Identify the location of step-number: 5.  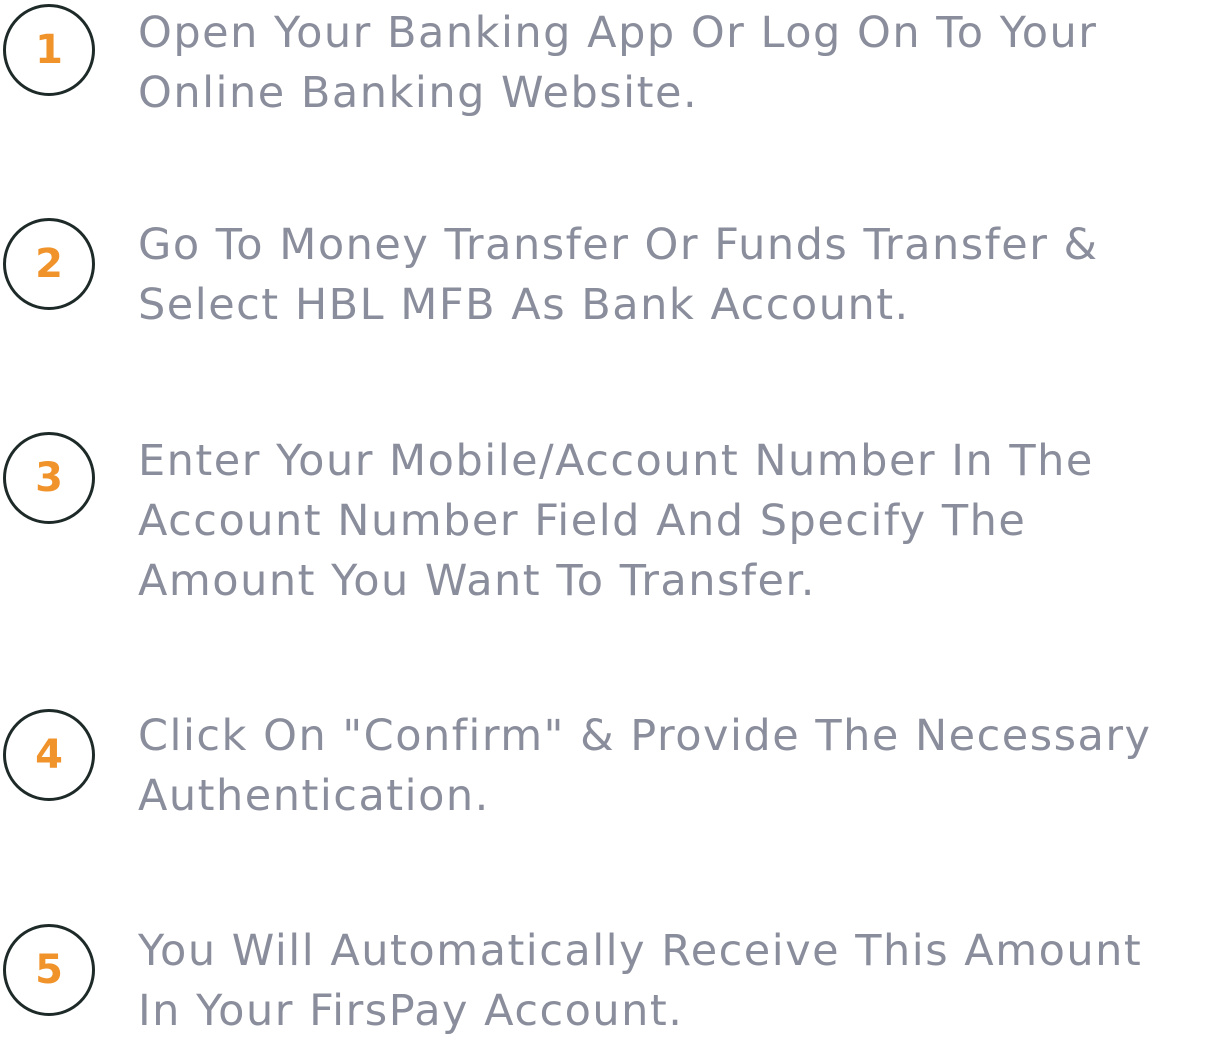
(49, 970).